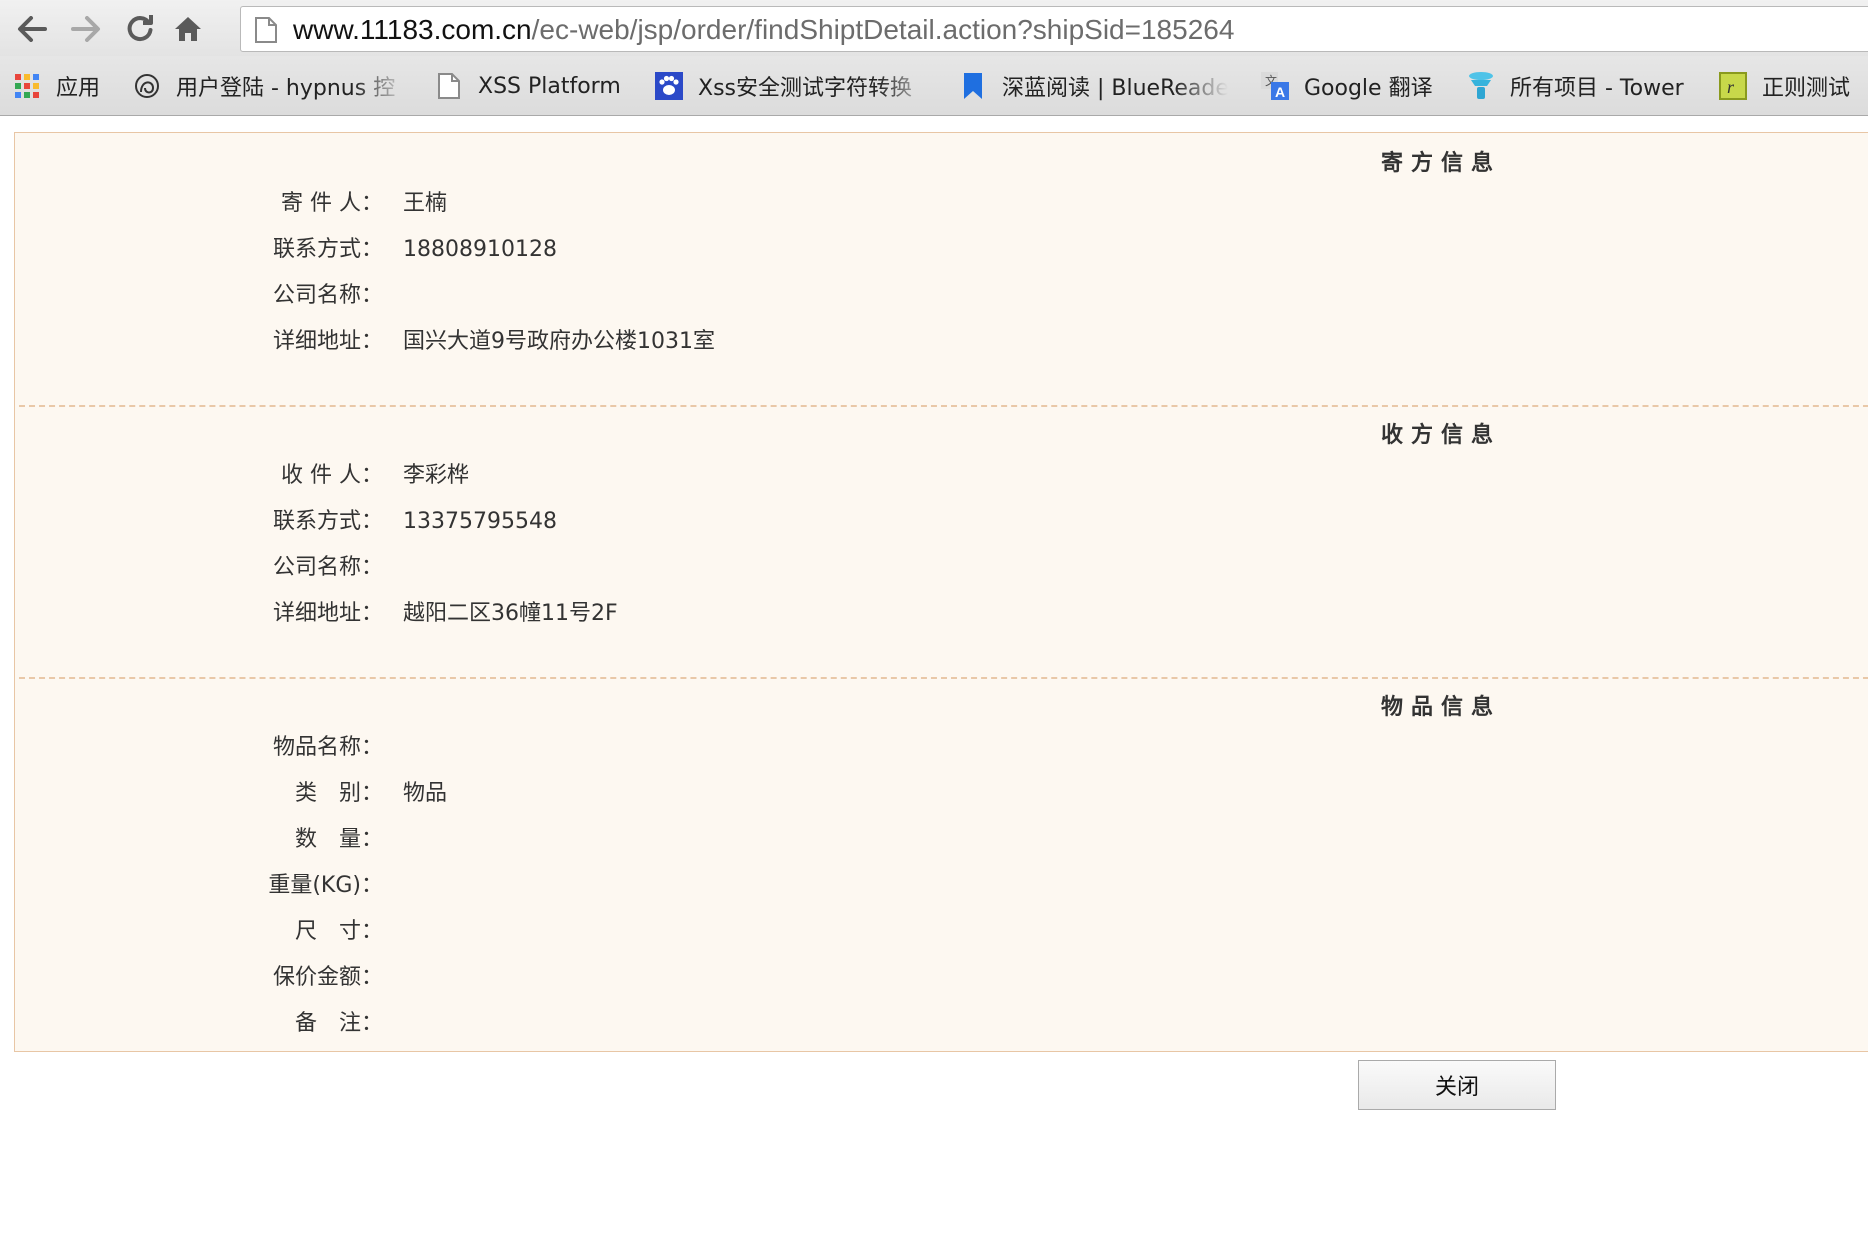 Image resolution: width=1868 pixels, height=1250 pixels. I want to click on field-label: 收 件 人：, so click(332, 475).